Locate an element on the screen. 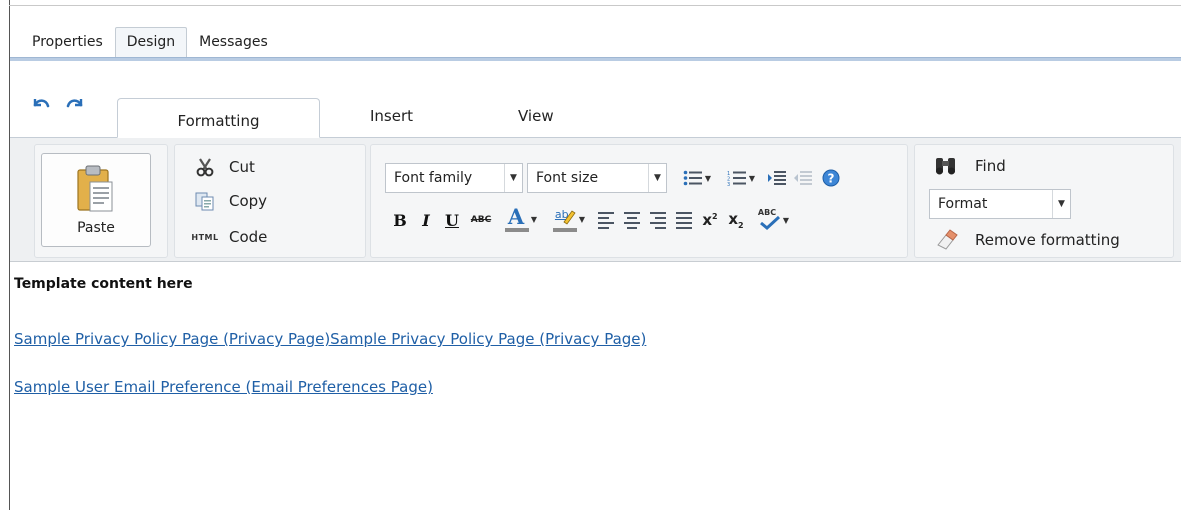 The height and width of the screenshot is (510, 1181). paste-button: Paste is located at coordinates (96, 200).